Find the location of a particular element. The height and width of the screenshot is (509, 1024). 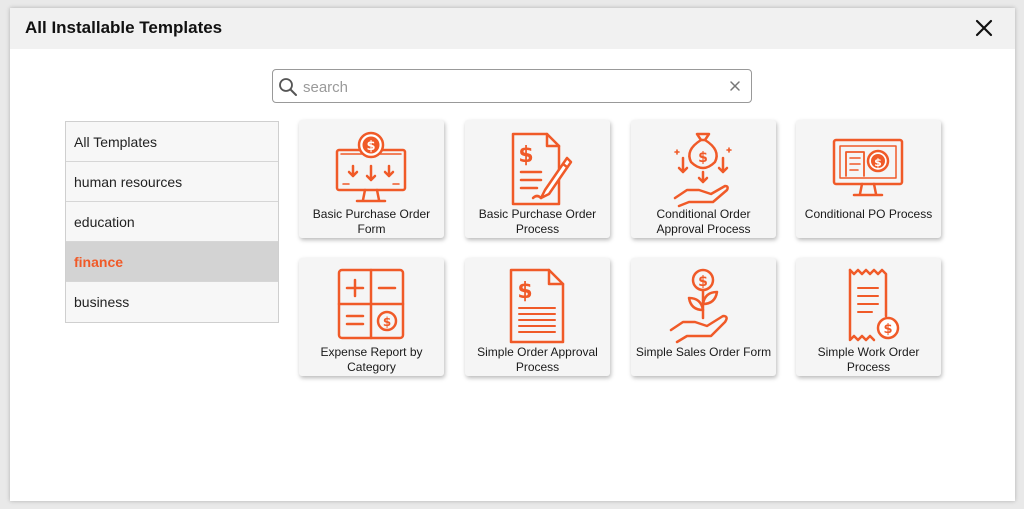

category-education: education is located at coordinates (172, 222).